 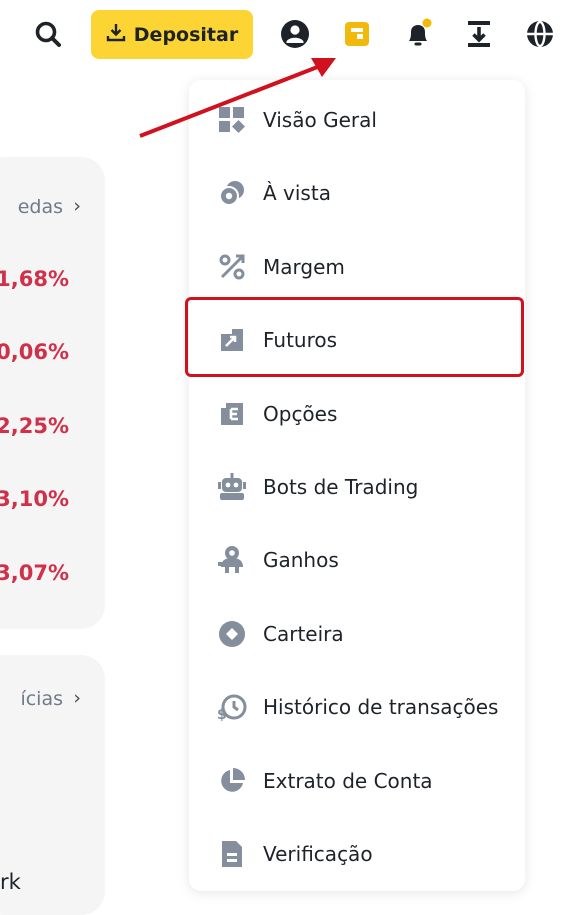 I want to click on deposit-button: Depositar, so click(x=172, y=34).